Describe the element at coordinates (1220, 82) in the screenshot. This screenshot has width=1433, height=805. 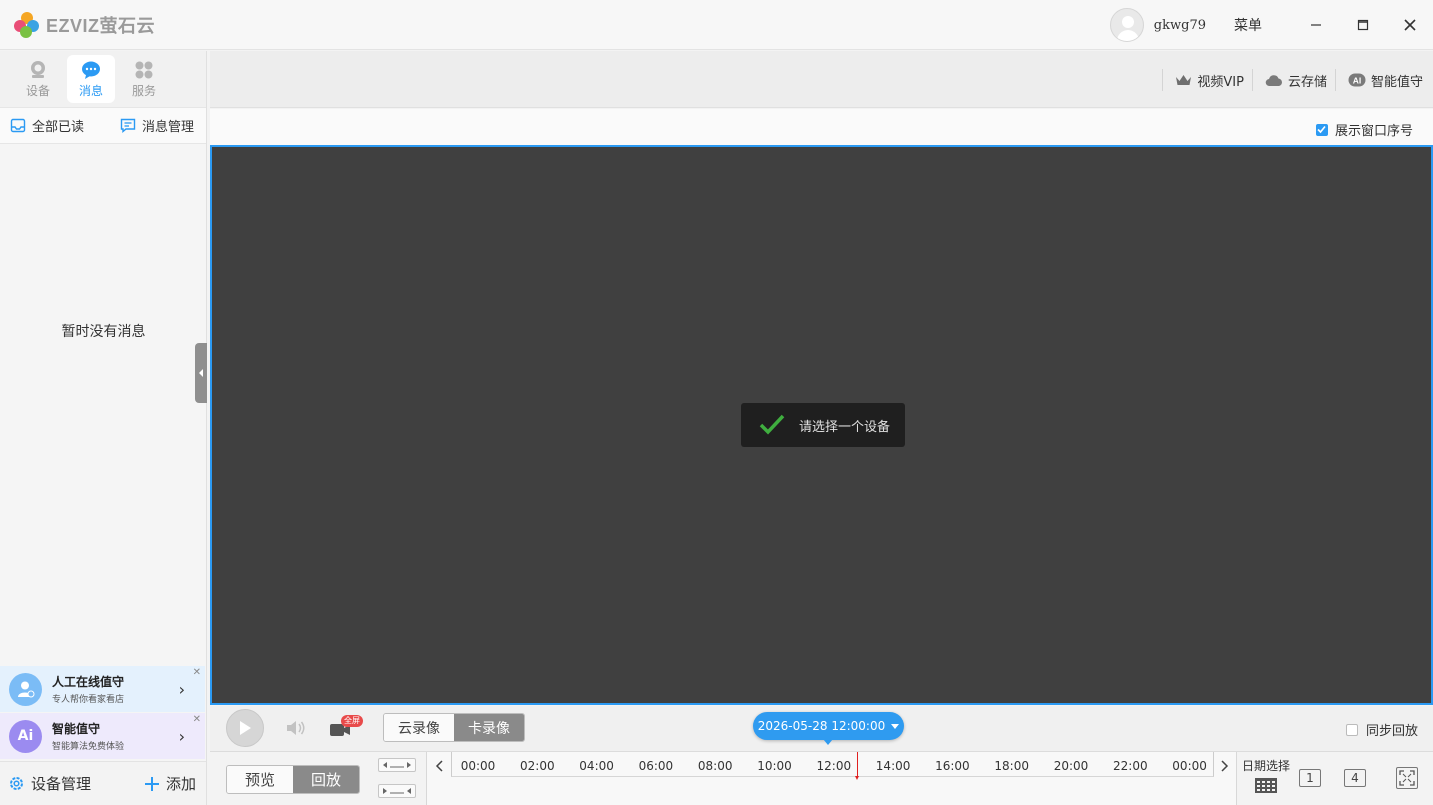
I see `video-vip-label: 视频VIP` at that location.